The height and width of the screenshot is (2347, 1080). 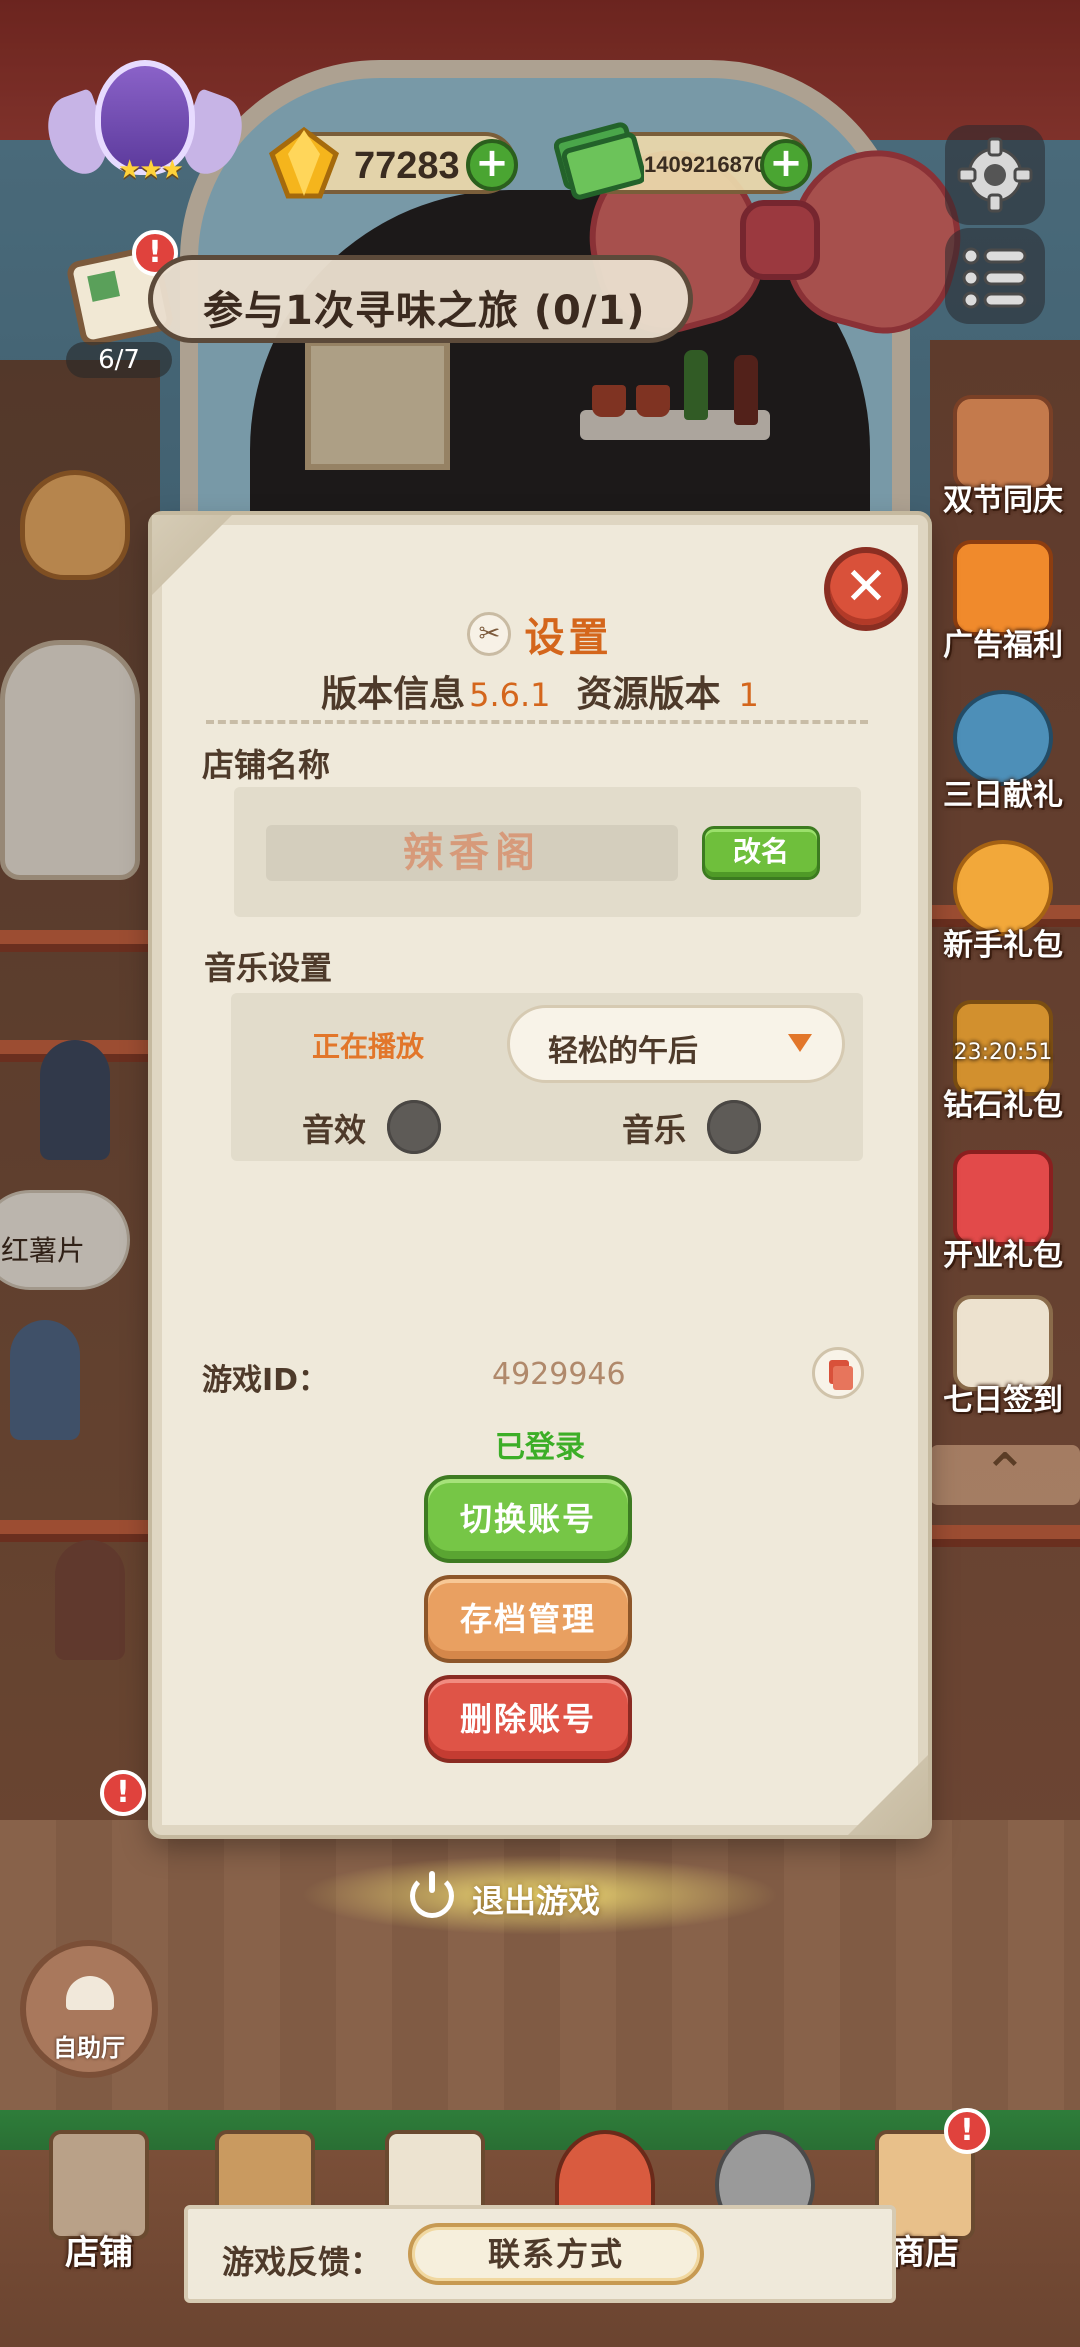 I want to click on rank-stars-icon: ★★★, so click(x=151, y=170).